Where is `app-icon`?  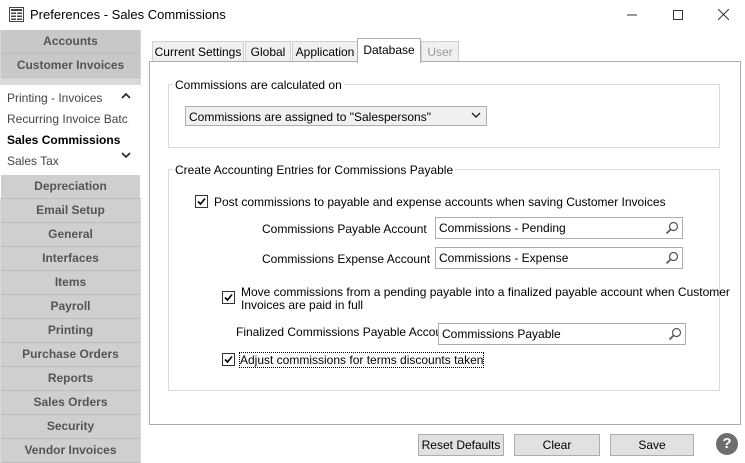 app-icon is located at coordinates (16, 14).